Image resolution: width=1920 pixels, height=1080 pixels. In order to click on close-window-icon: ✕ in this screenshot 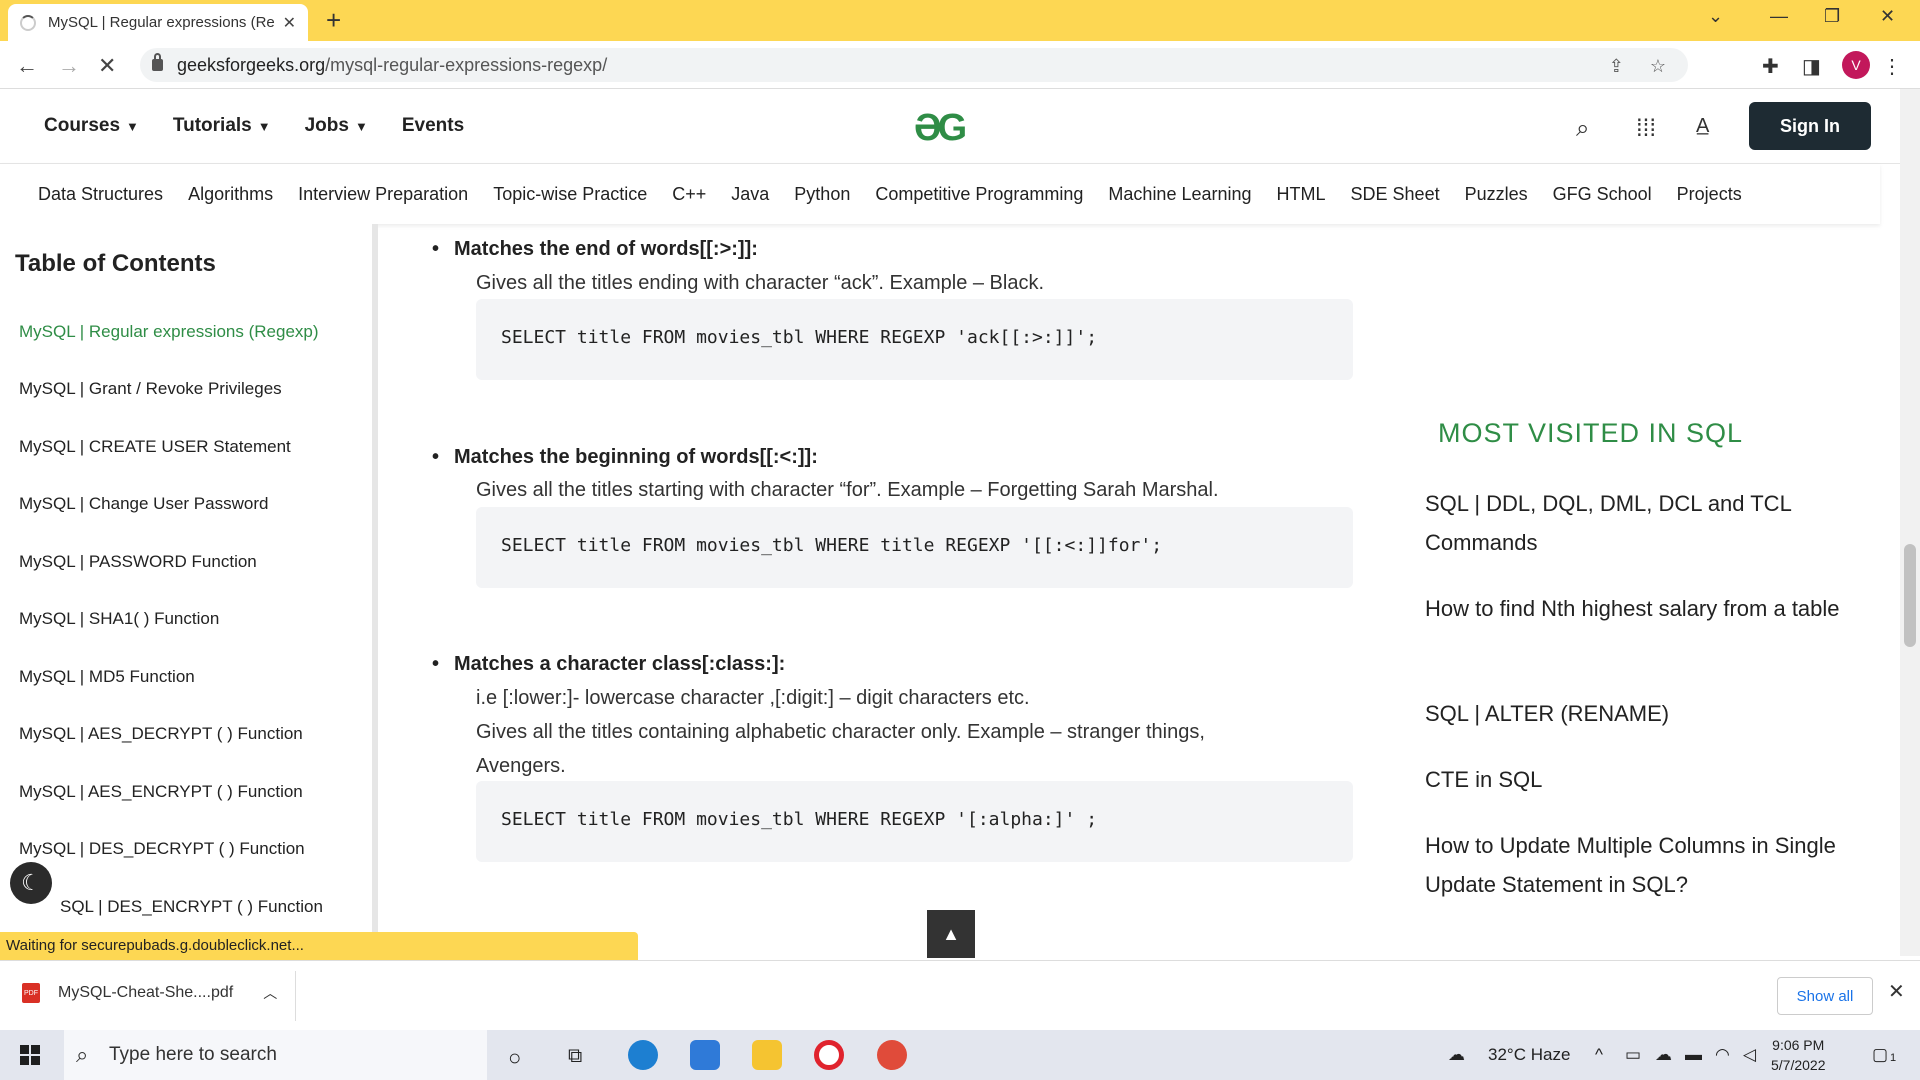, I will do `click(1887, 16)`.